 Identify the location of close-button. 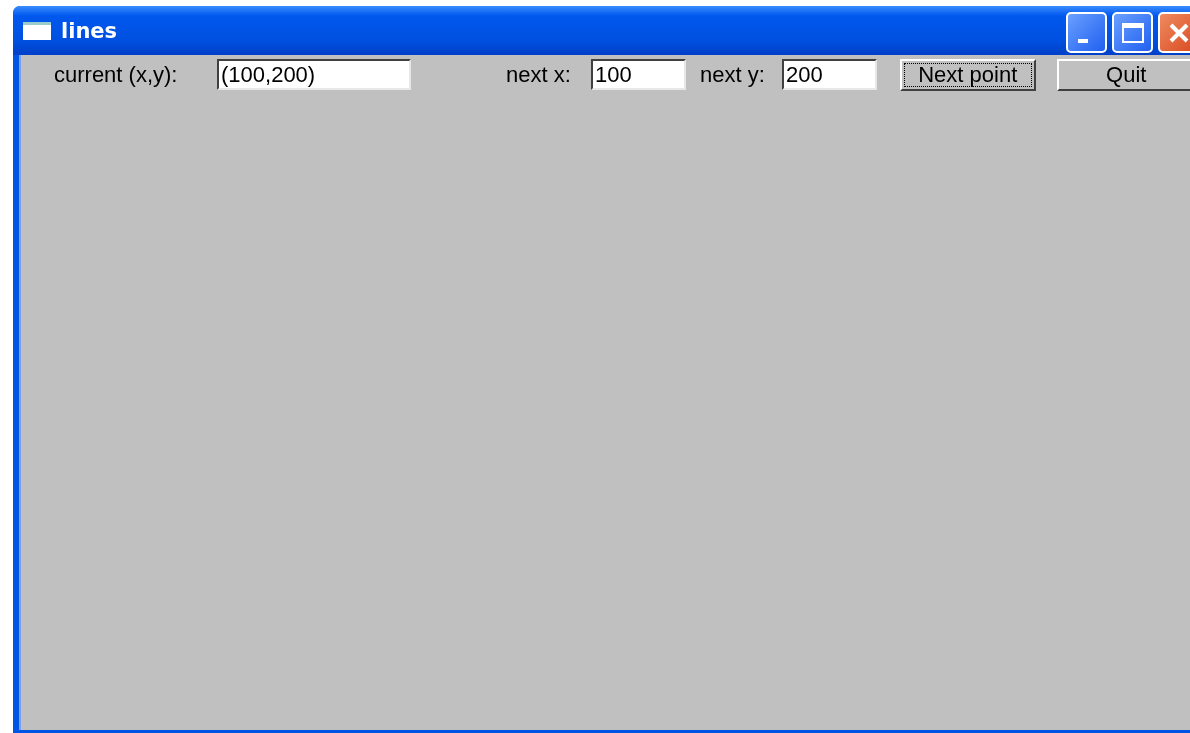
(1174, 32).